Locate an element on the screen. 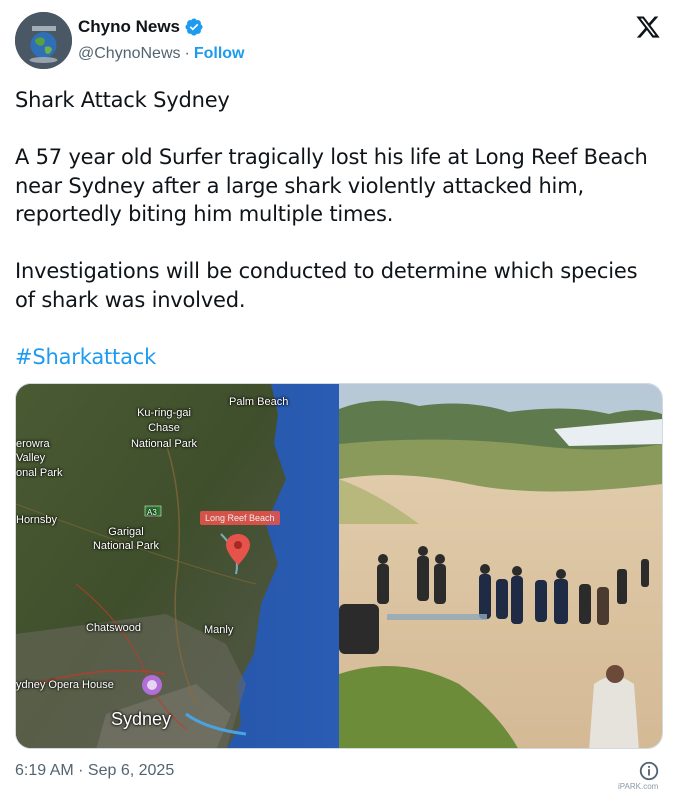  map-label-chase-np: National Park is located at coordinates (164, 444).